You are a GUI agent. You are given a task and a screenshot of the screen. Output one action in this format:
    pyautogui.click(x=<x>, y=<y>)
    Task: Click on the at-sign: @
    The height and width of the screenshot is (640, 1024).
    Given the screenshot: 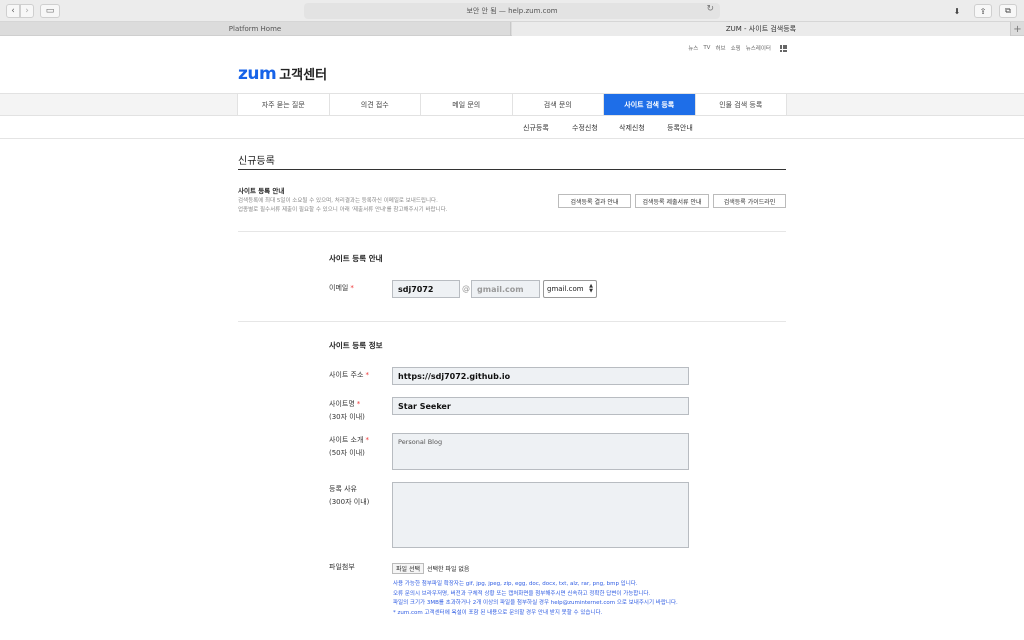 What is the action you would take?
    pyautogui.click(x=466, y=288)
    